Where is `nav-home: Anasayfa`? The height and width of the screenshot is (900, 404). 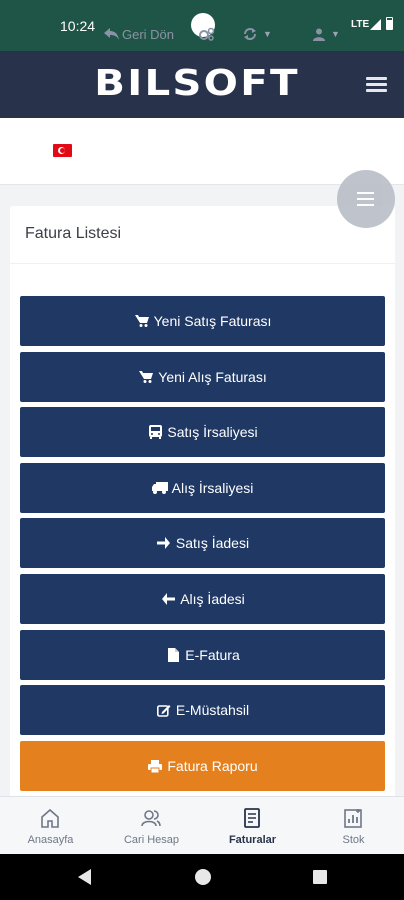 nav-home: Anasayfa is located at coordinates (50, 826).